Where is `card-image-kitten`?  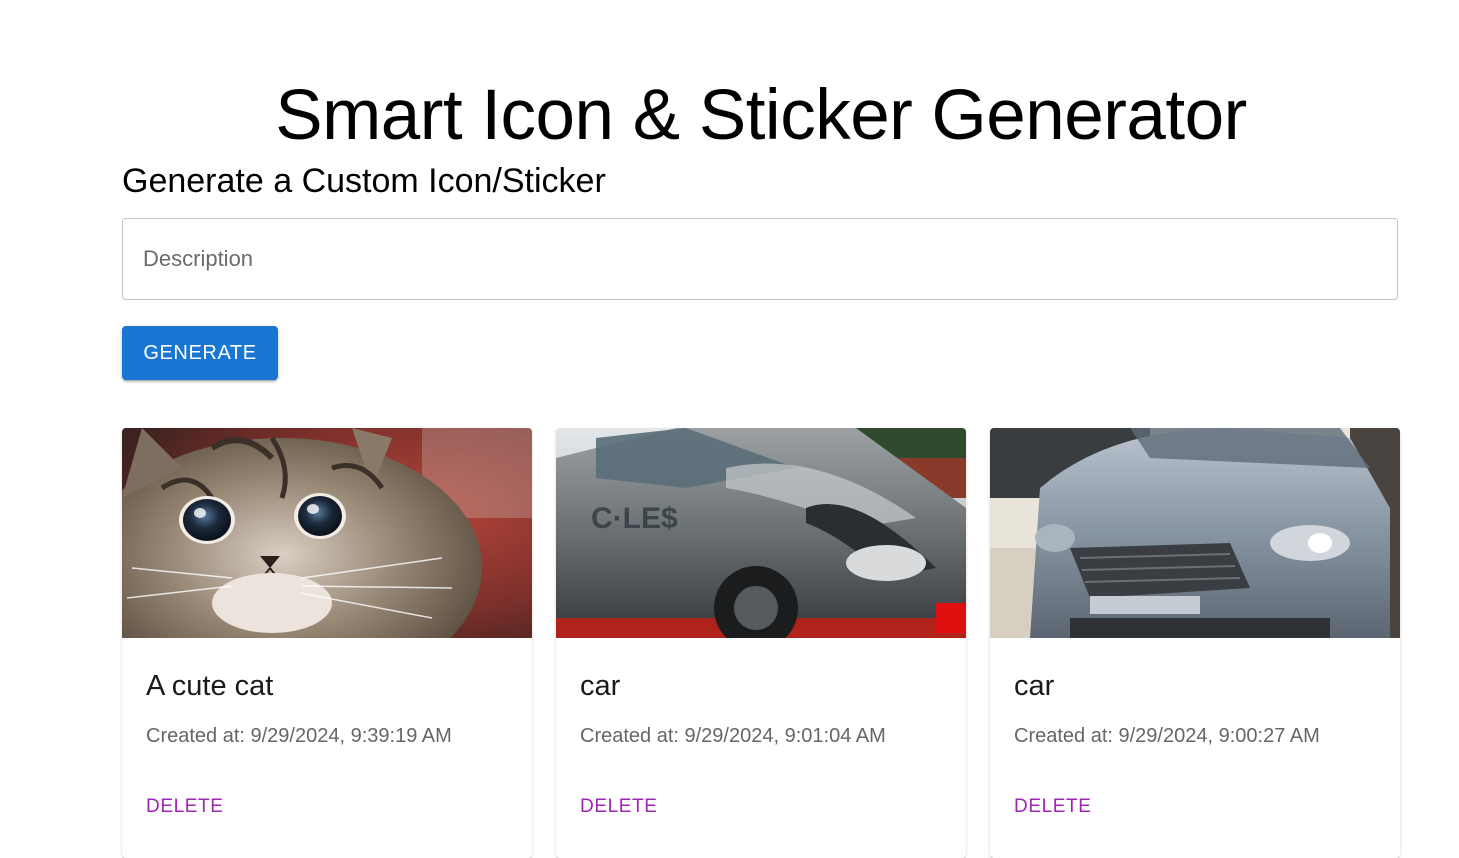
card-image-kitten is located at coordinates (327, 533).